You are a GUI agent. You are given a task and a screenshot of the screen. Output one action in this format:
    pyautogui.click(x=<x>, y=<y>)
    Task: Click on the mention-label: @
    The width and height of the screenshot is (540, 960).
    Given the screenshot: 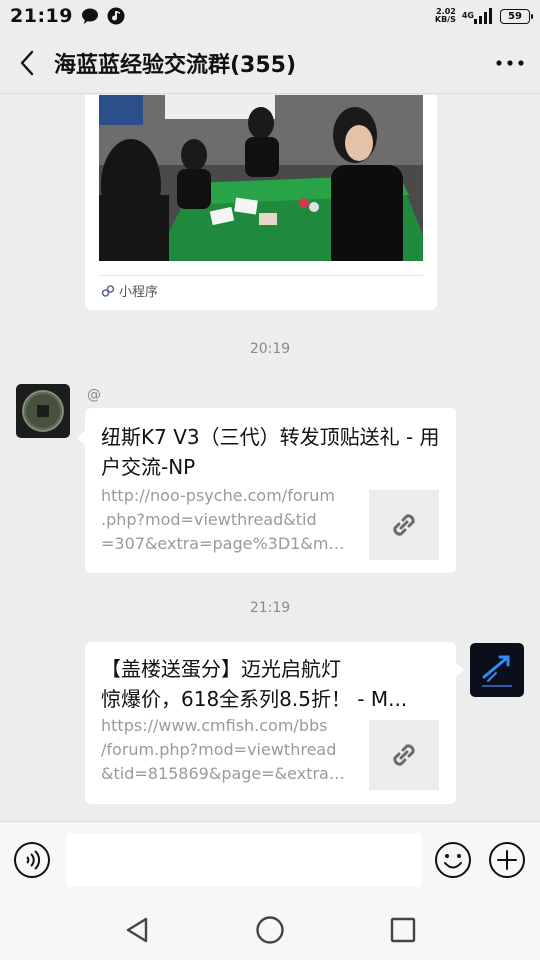 What is the action you would take?
    pyautogui.click(x=94, y=395)
    